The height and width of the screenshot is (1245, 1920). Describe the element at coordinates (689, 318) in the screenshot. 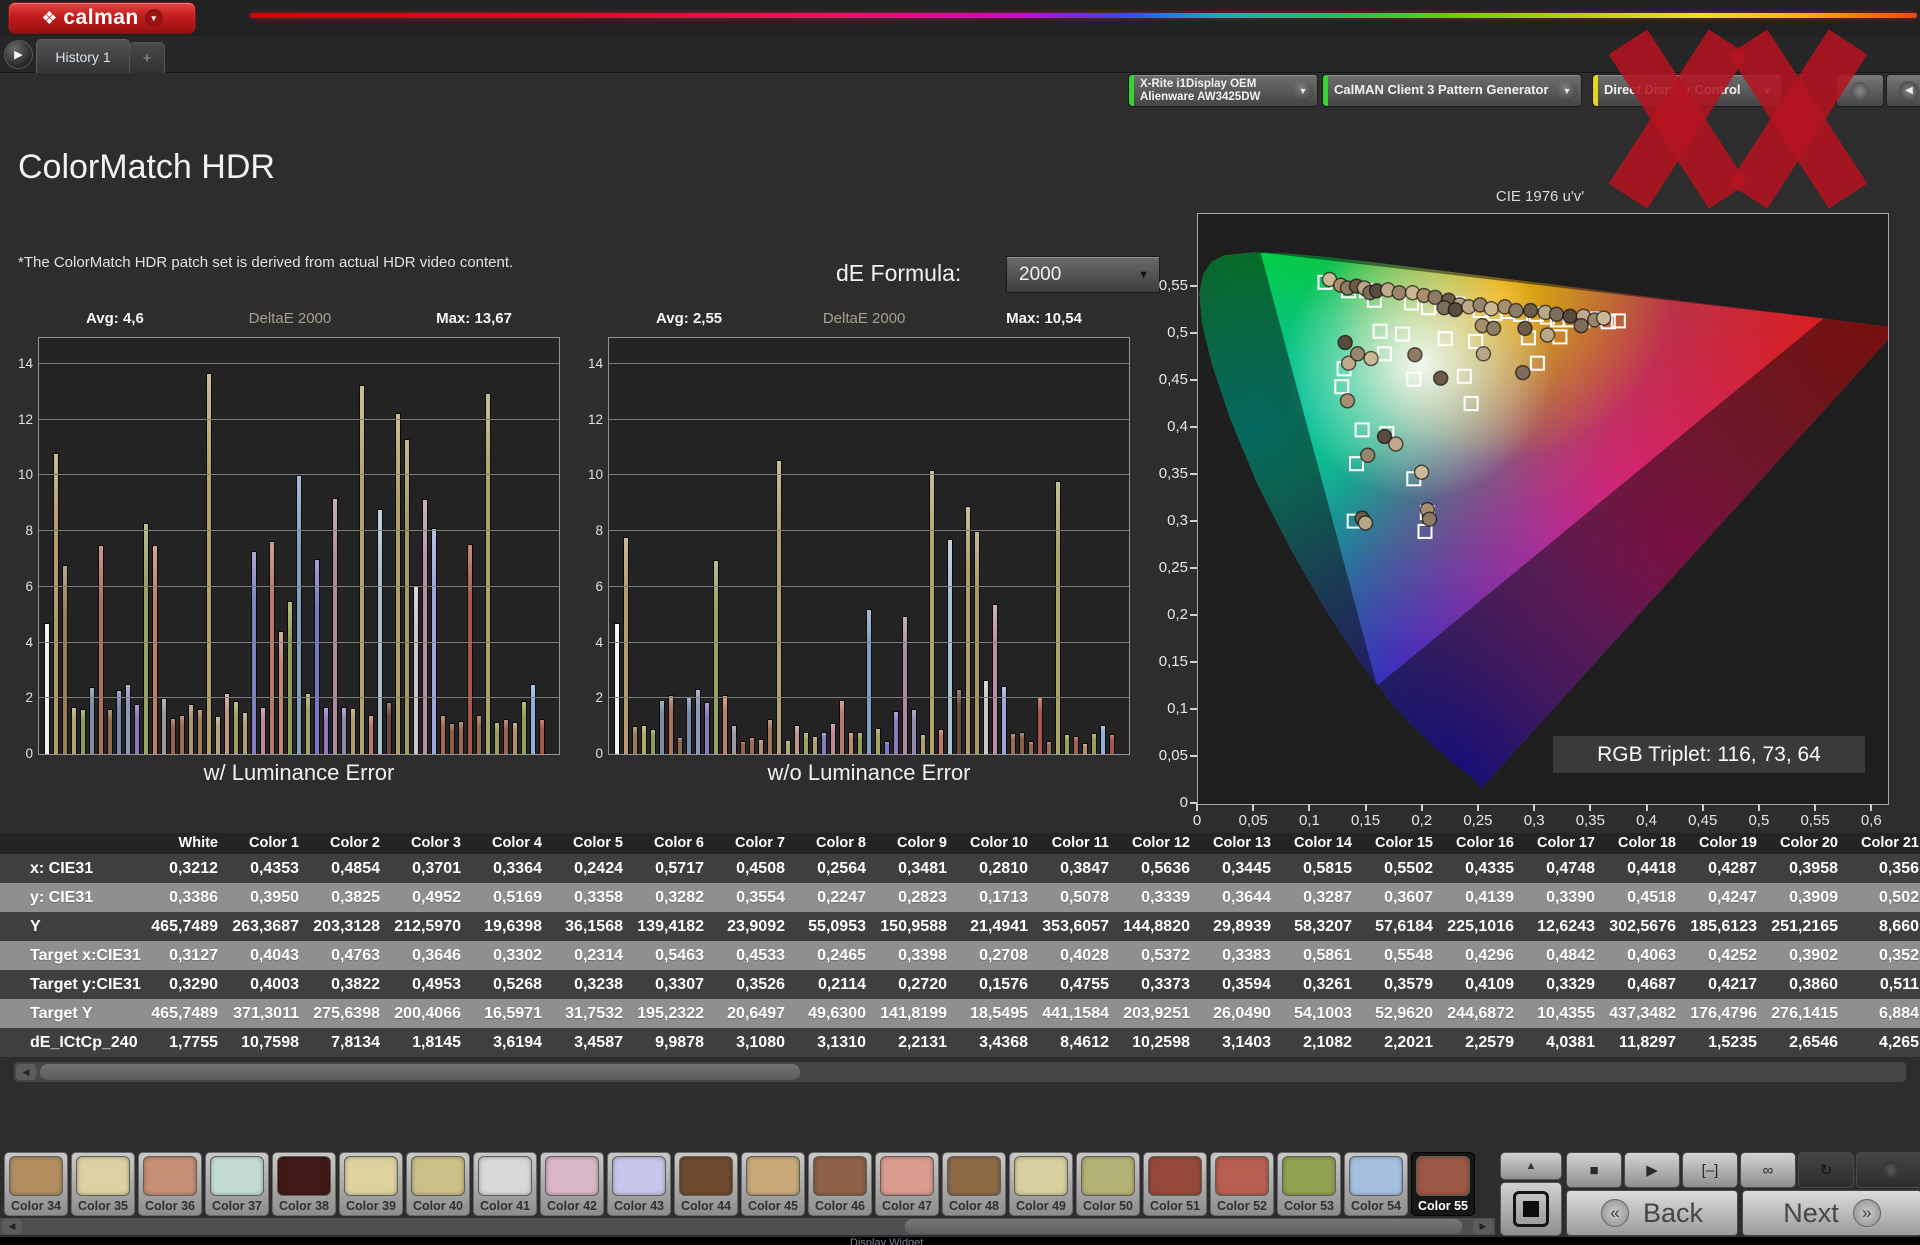

I see `right-chart-avg: Avg: 2,55` at that location.